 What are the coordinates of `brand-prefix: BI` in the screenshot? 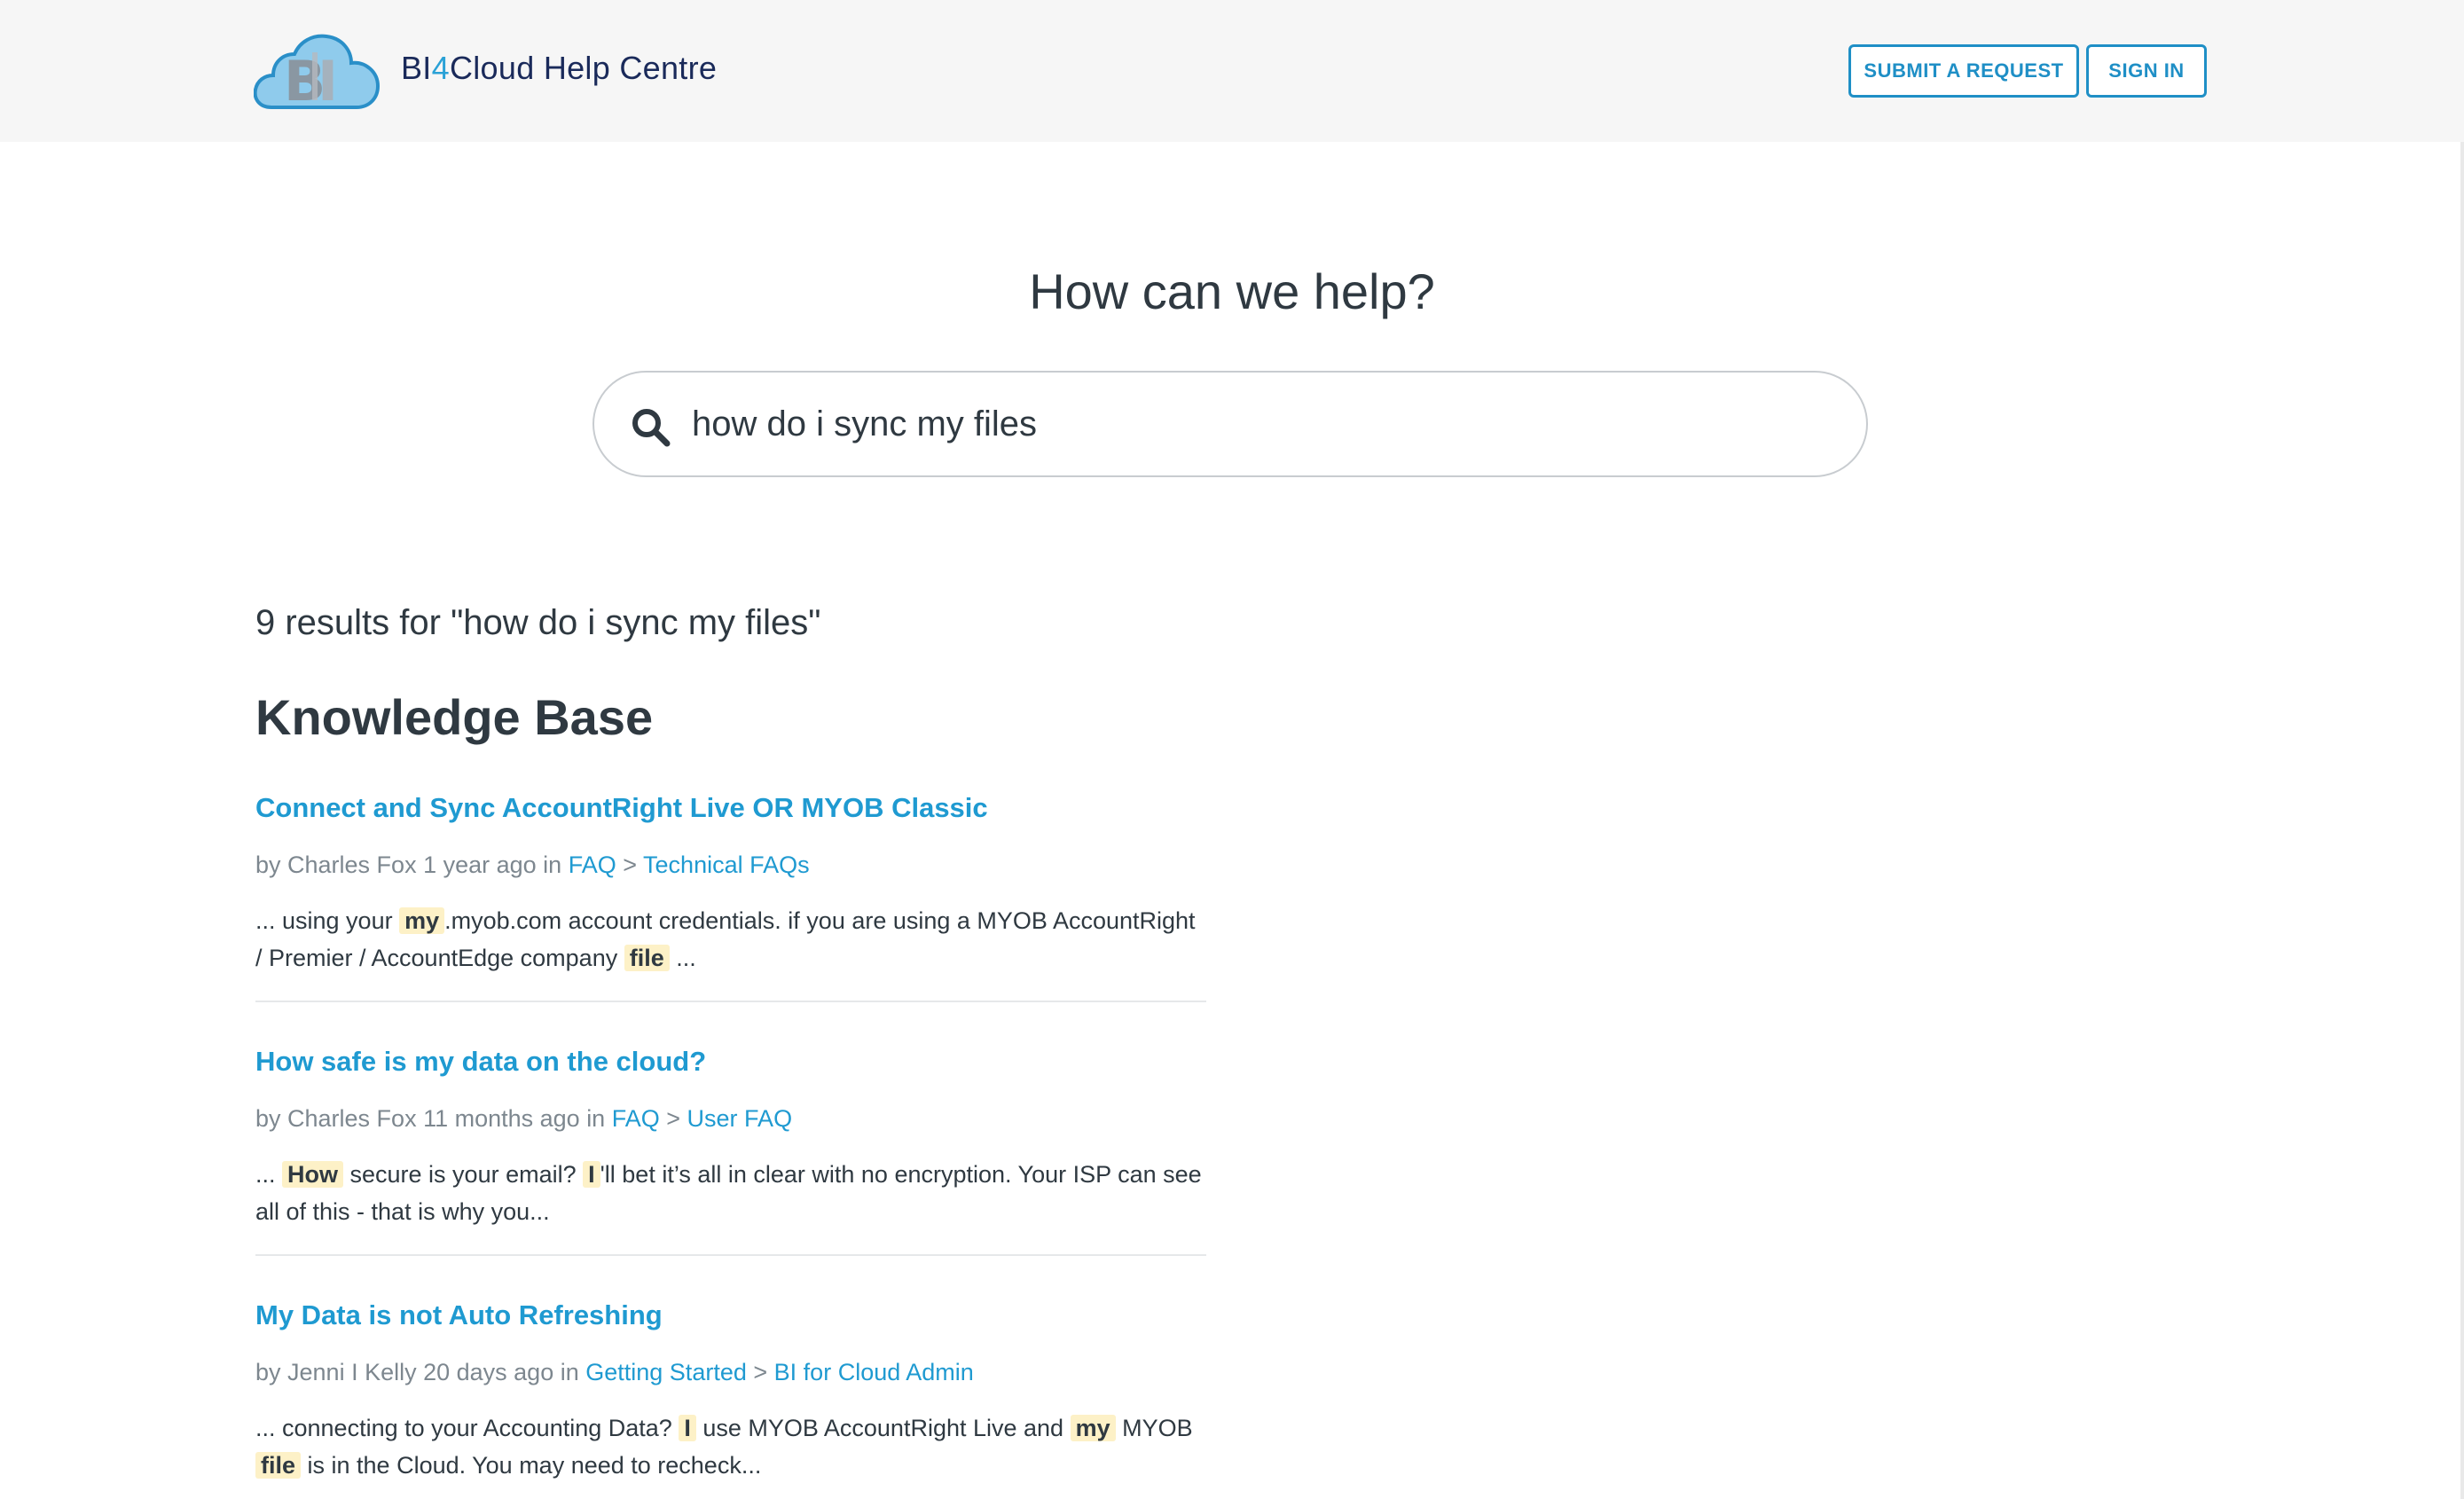 It's located at (416, 68).